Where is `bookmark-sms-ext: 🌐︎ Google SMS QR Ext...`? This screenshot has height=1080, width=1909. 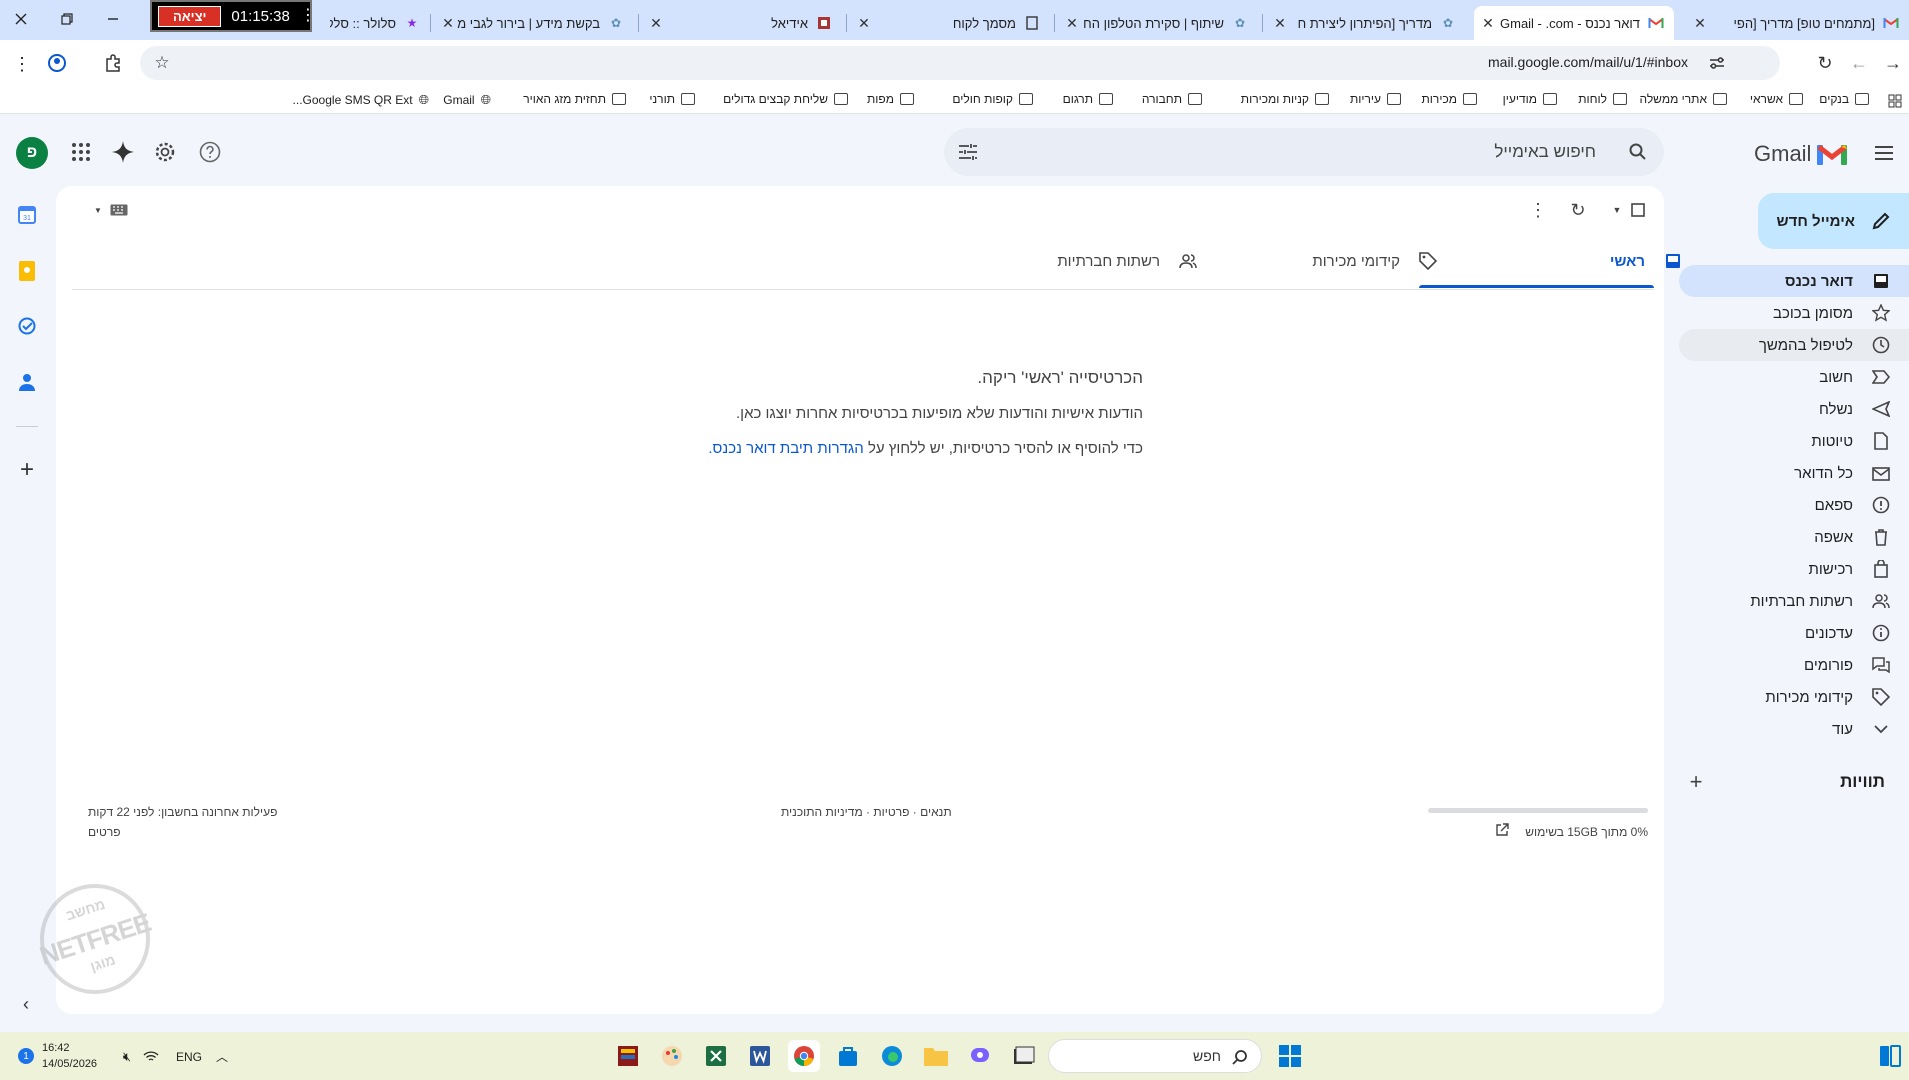 bookmark-sms-ext: 🌐︎ Google SMS QR Ext... is located at coordinates (361, 100).